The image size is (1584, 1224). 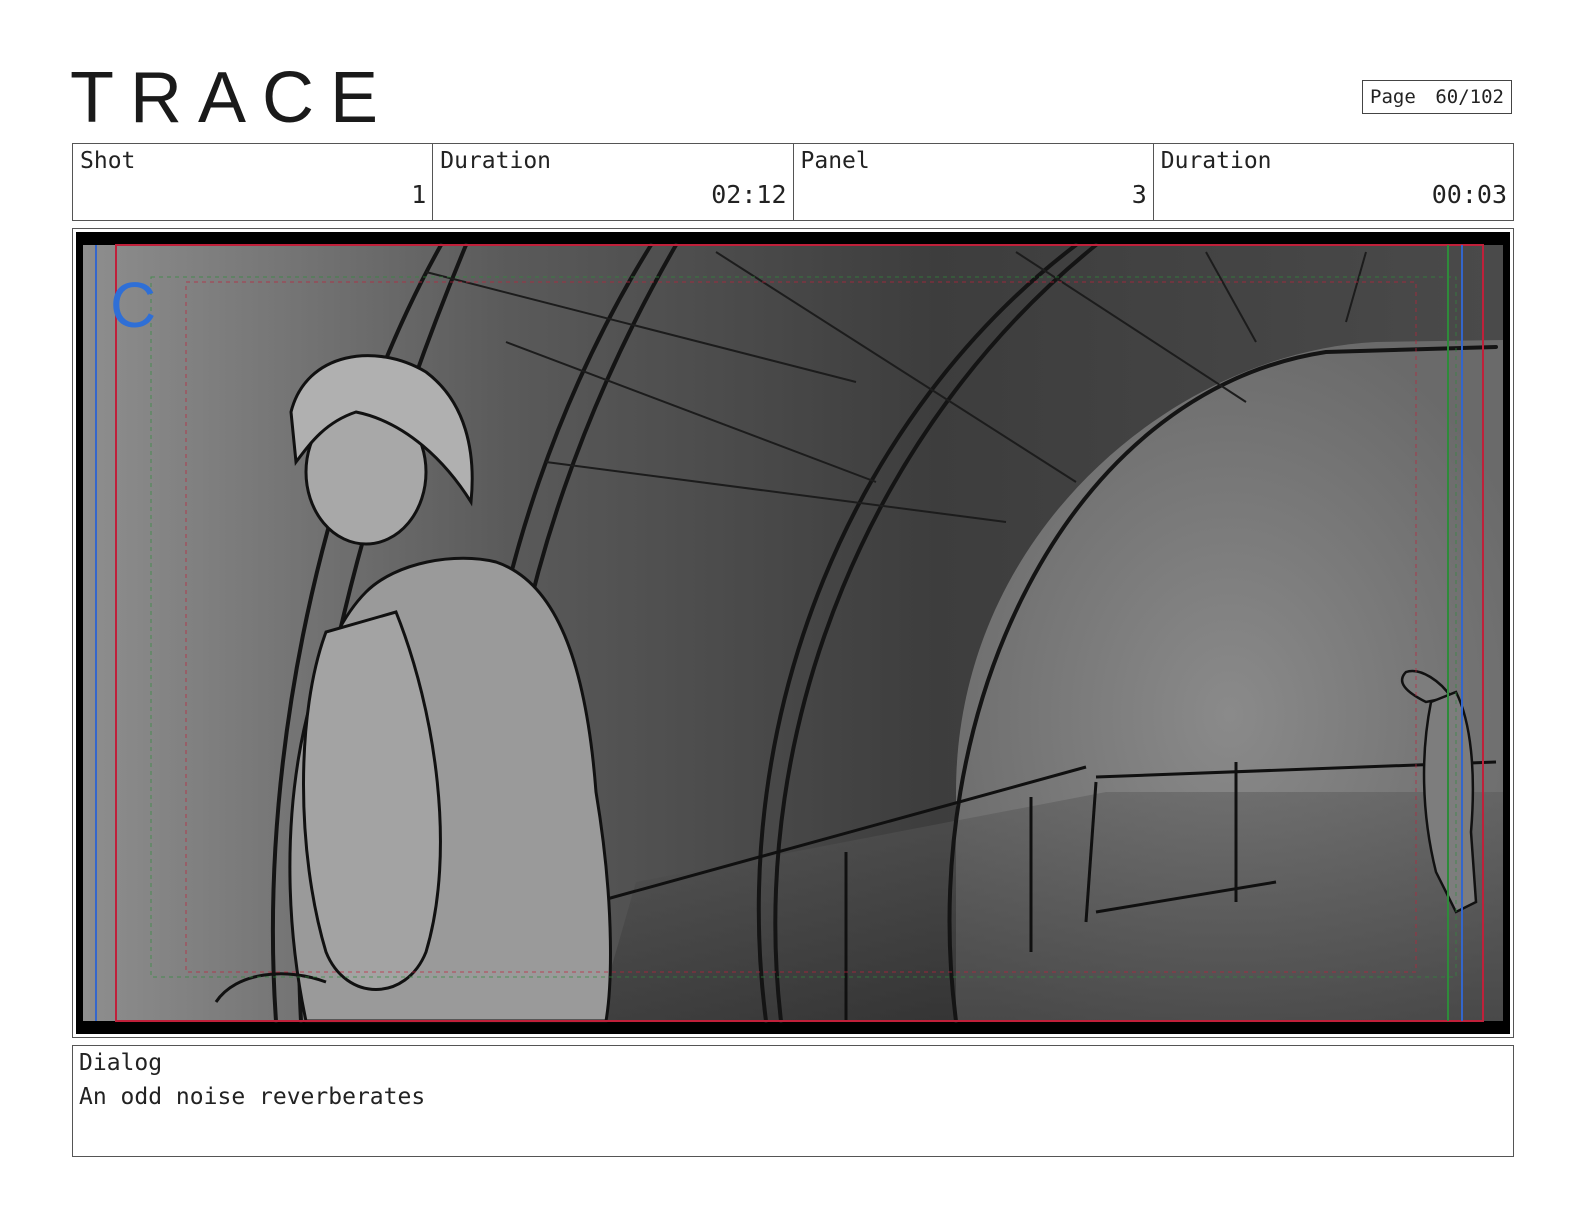 I want to click on shot-value: 1, so click(x=419, y=194).